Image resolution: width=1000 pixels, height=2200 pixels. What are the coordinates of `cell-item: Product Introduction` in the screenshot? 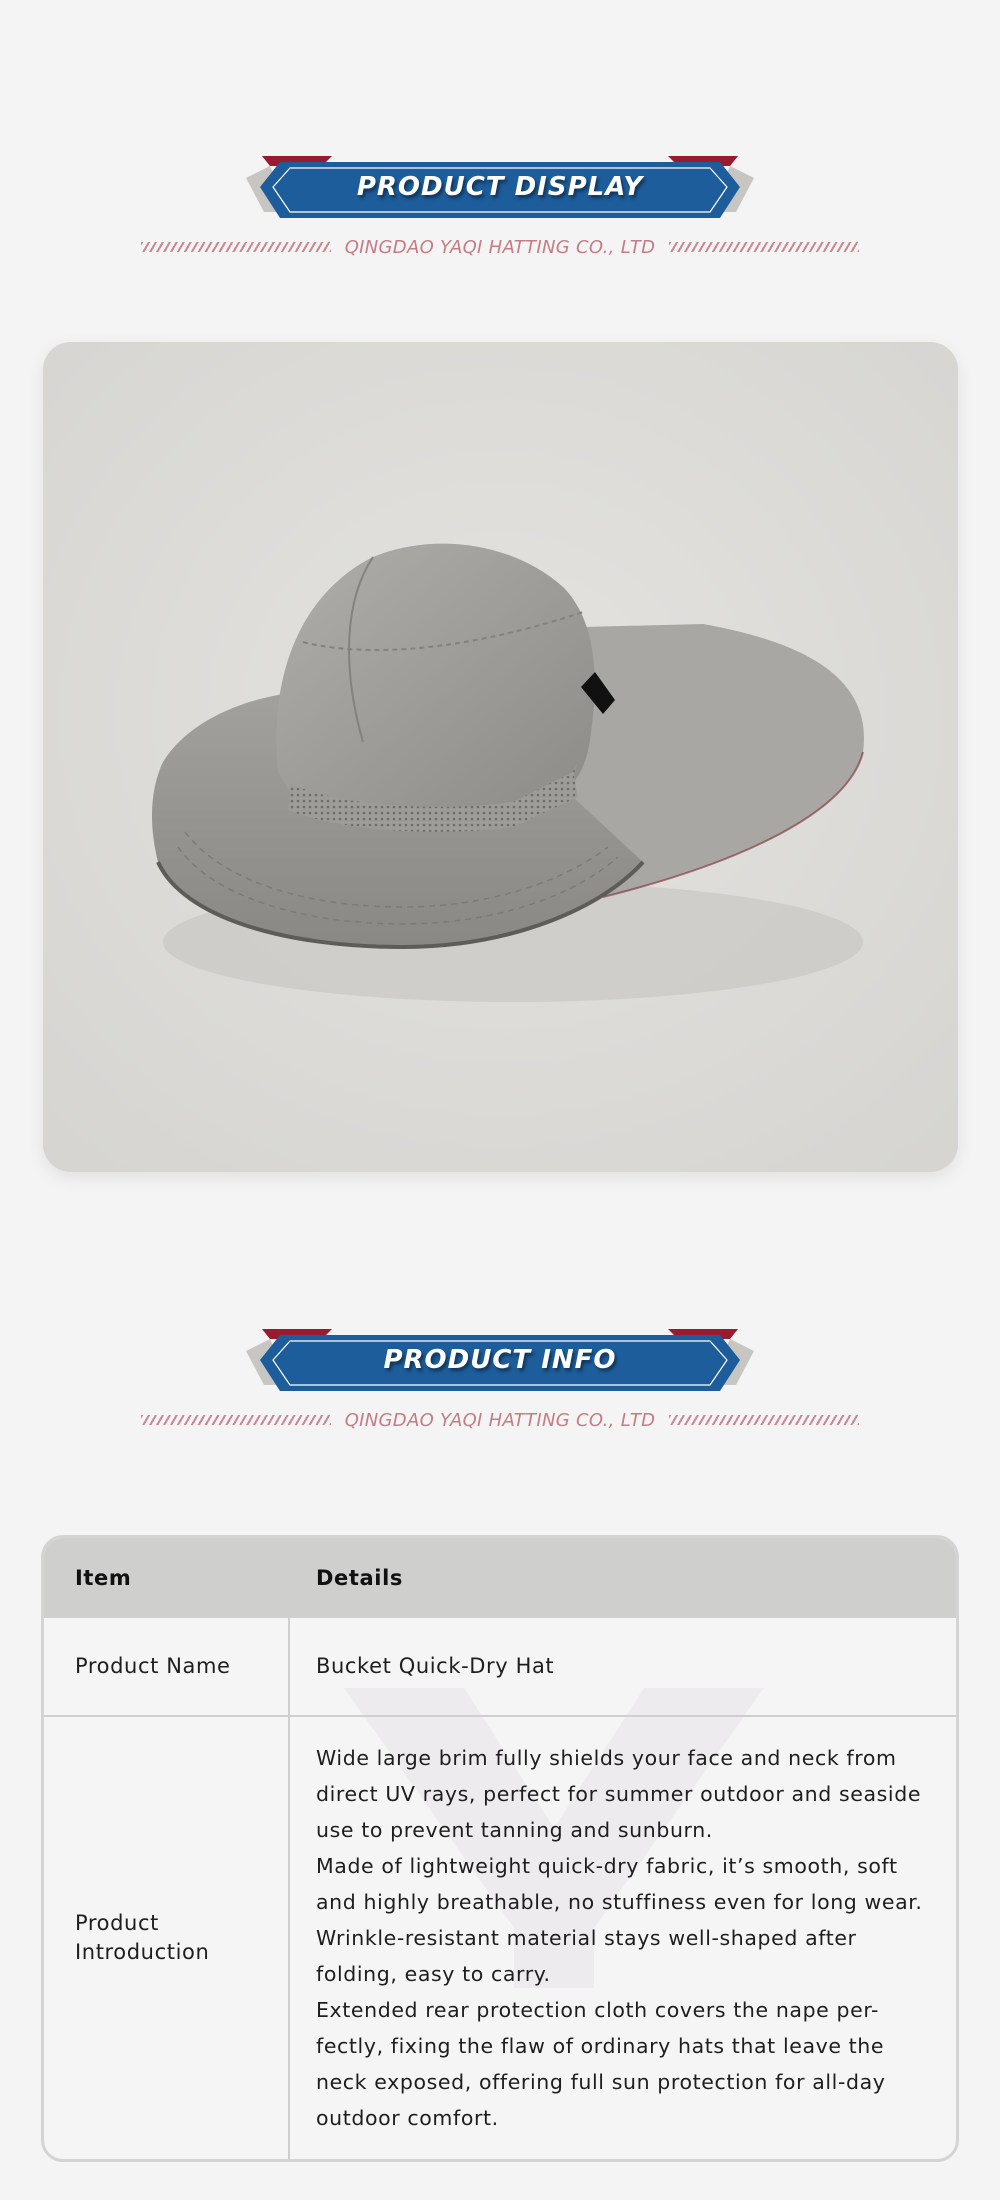 It's located at (167, 1937).